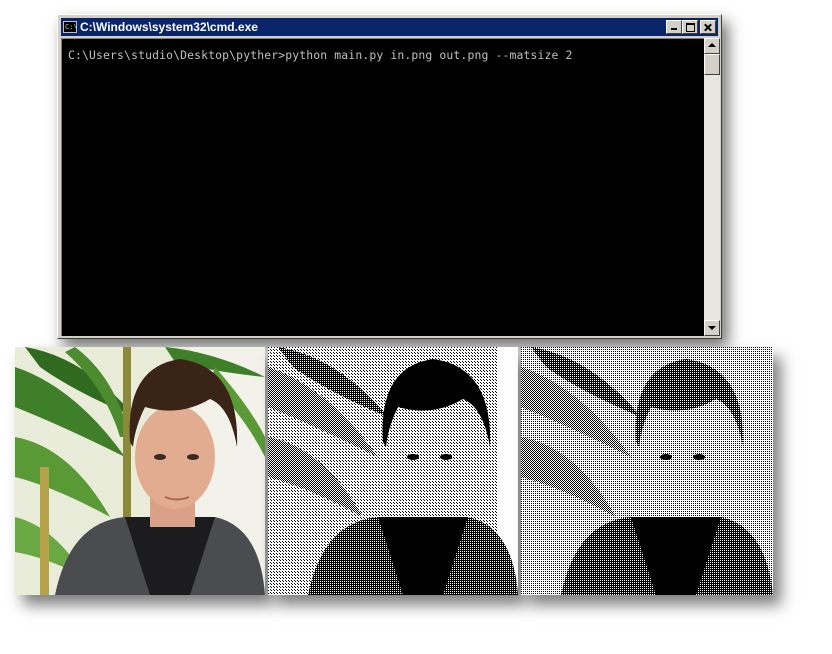 The width and height of the screenshot is (832, 654). What do you see at coordinates (708, 27) in the screenshot?
I see `close-icon` at bounding box center [708, 27].